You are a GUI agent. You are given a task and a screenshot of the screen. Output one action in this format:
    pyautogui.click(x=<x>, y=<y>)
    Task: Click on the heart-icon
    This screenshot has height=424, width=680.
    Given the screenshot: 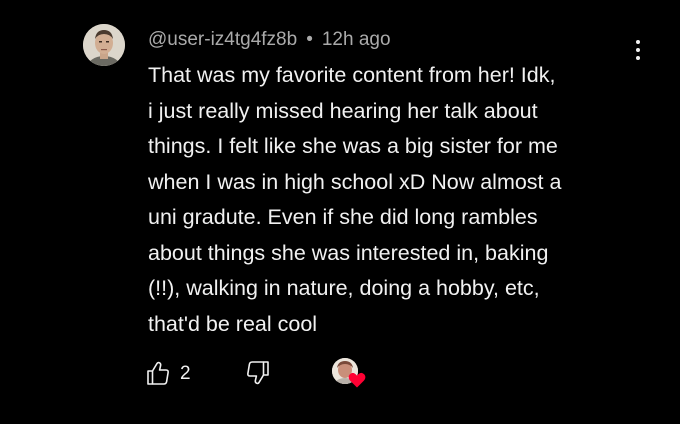 What is the action you would take?
    pyautogui.click(x=357, y=380)
    